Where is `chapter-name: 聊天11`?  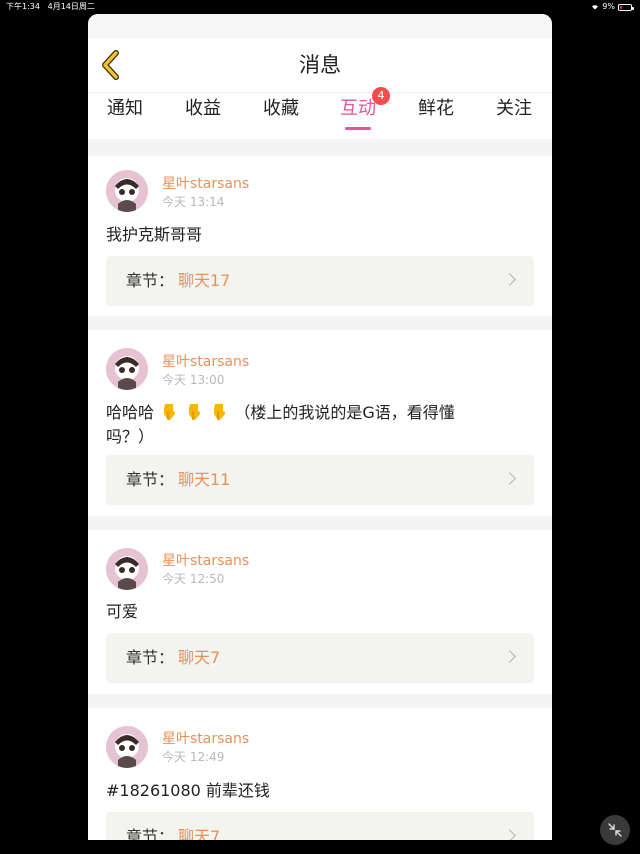
chapter-name: 聊天11 is located at coordinates (204, 479).